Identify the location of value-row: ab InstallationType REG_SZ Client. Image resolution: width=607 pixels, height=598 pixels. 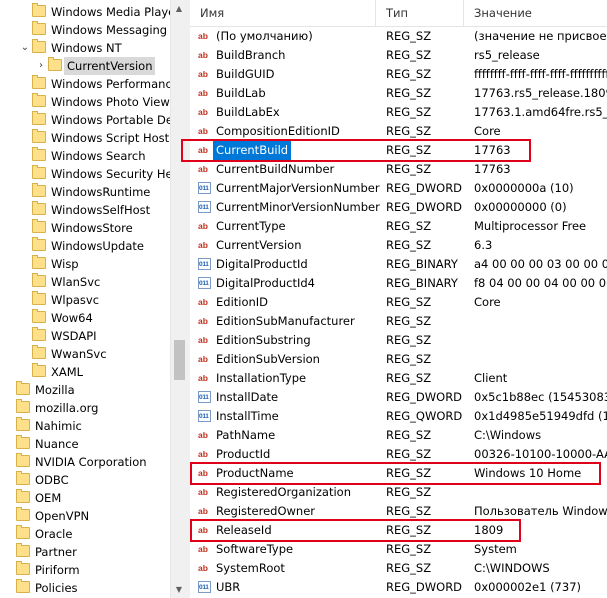
(398, 378).